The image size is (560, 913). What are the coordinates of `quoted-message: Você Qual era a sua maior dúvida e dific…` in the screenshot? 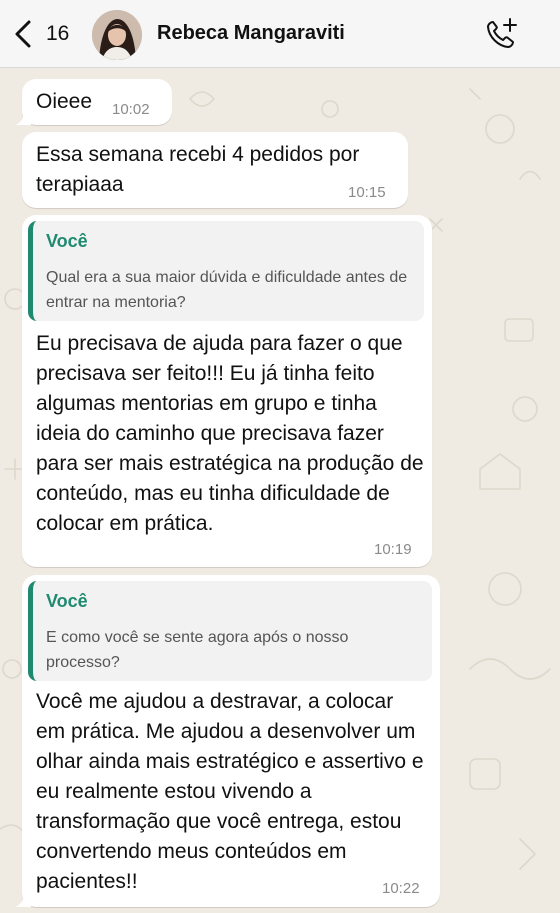 It's located at (226, 271).